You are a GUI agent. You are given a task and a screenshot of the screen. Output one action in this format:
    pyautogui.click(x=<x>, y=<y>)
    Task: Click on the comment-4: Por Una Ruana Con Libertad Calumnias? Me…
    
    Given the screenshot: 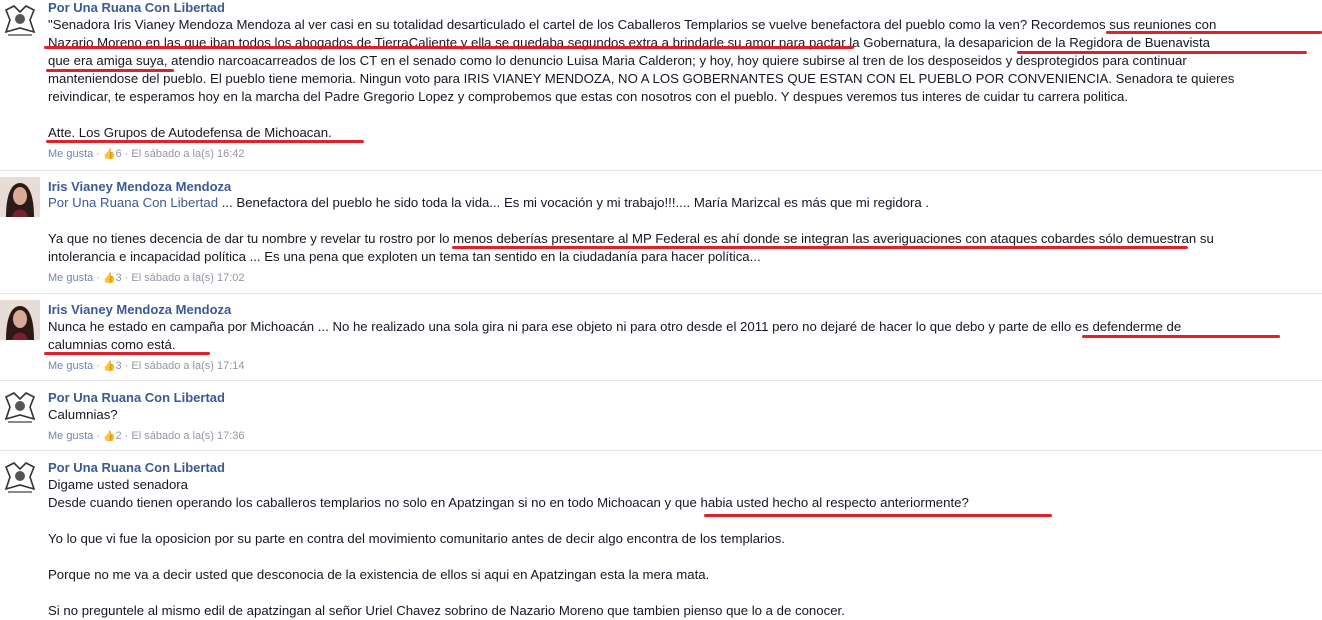 What is the action you would take?
    pyautogui.click(x=661, y=416)
    